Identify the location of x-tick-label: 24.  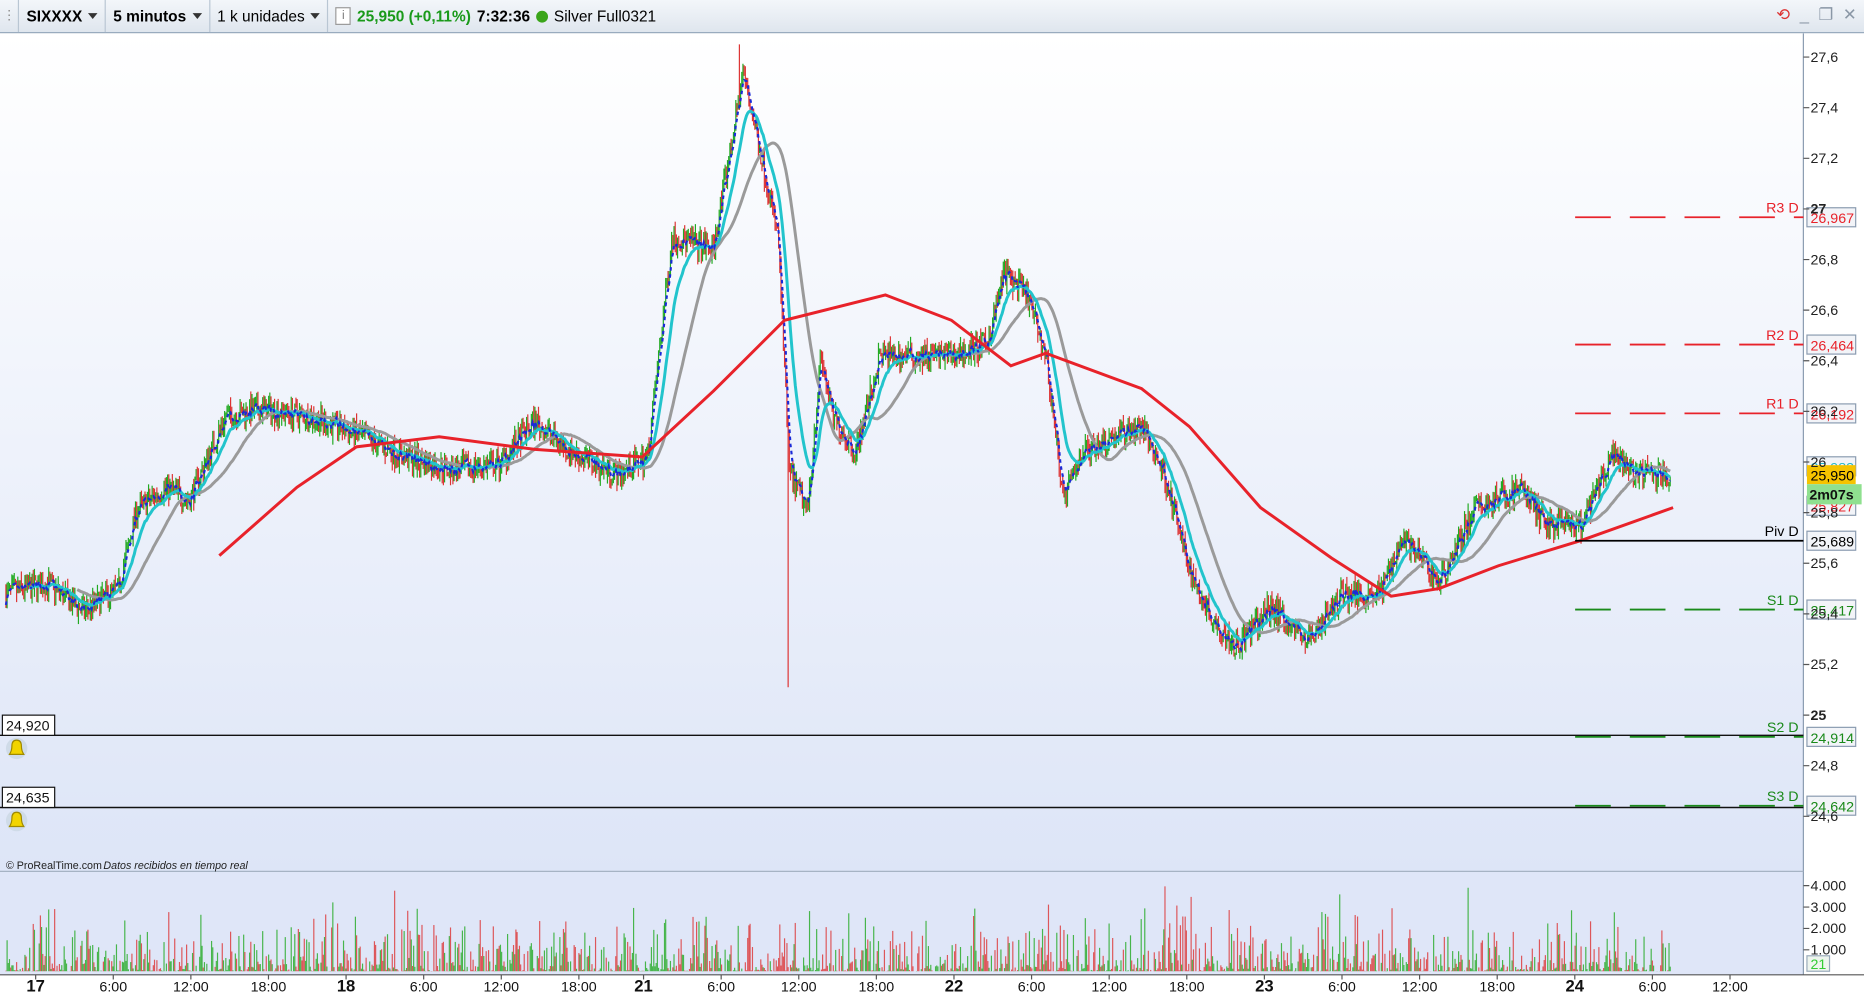
(1575, 985).